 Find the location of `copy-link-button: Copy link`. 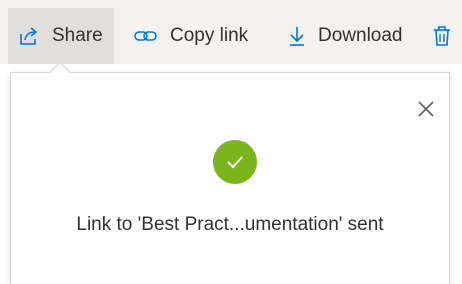

copy-link-button: Copy link is located at coordinates (186, 36).